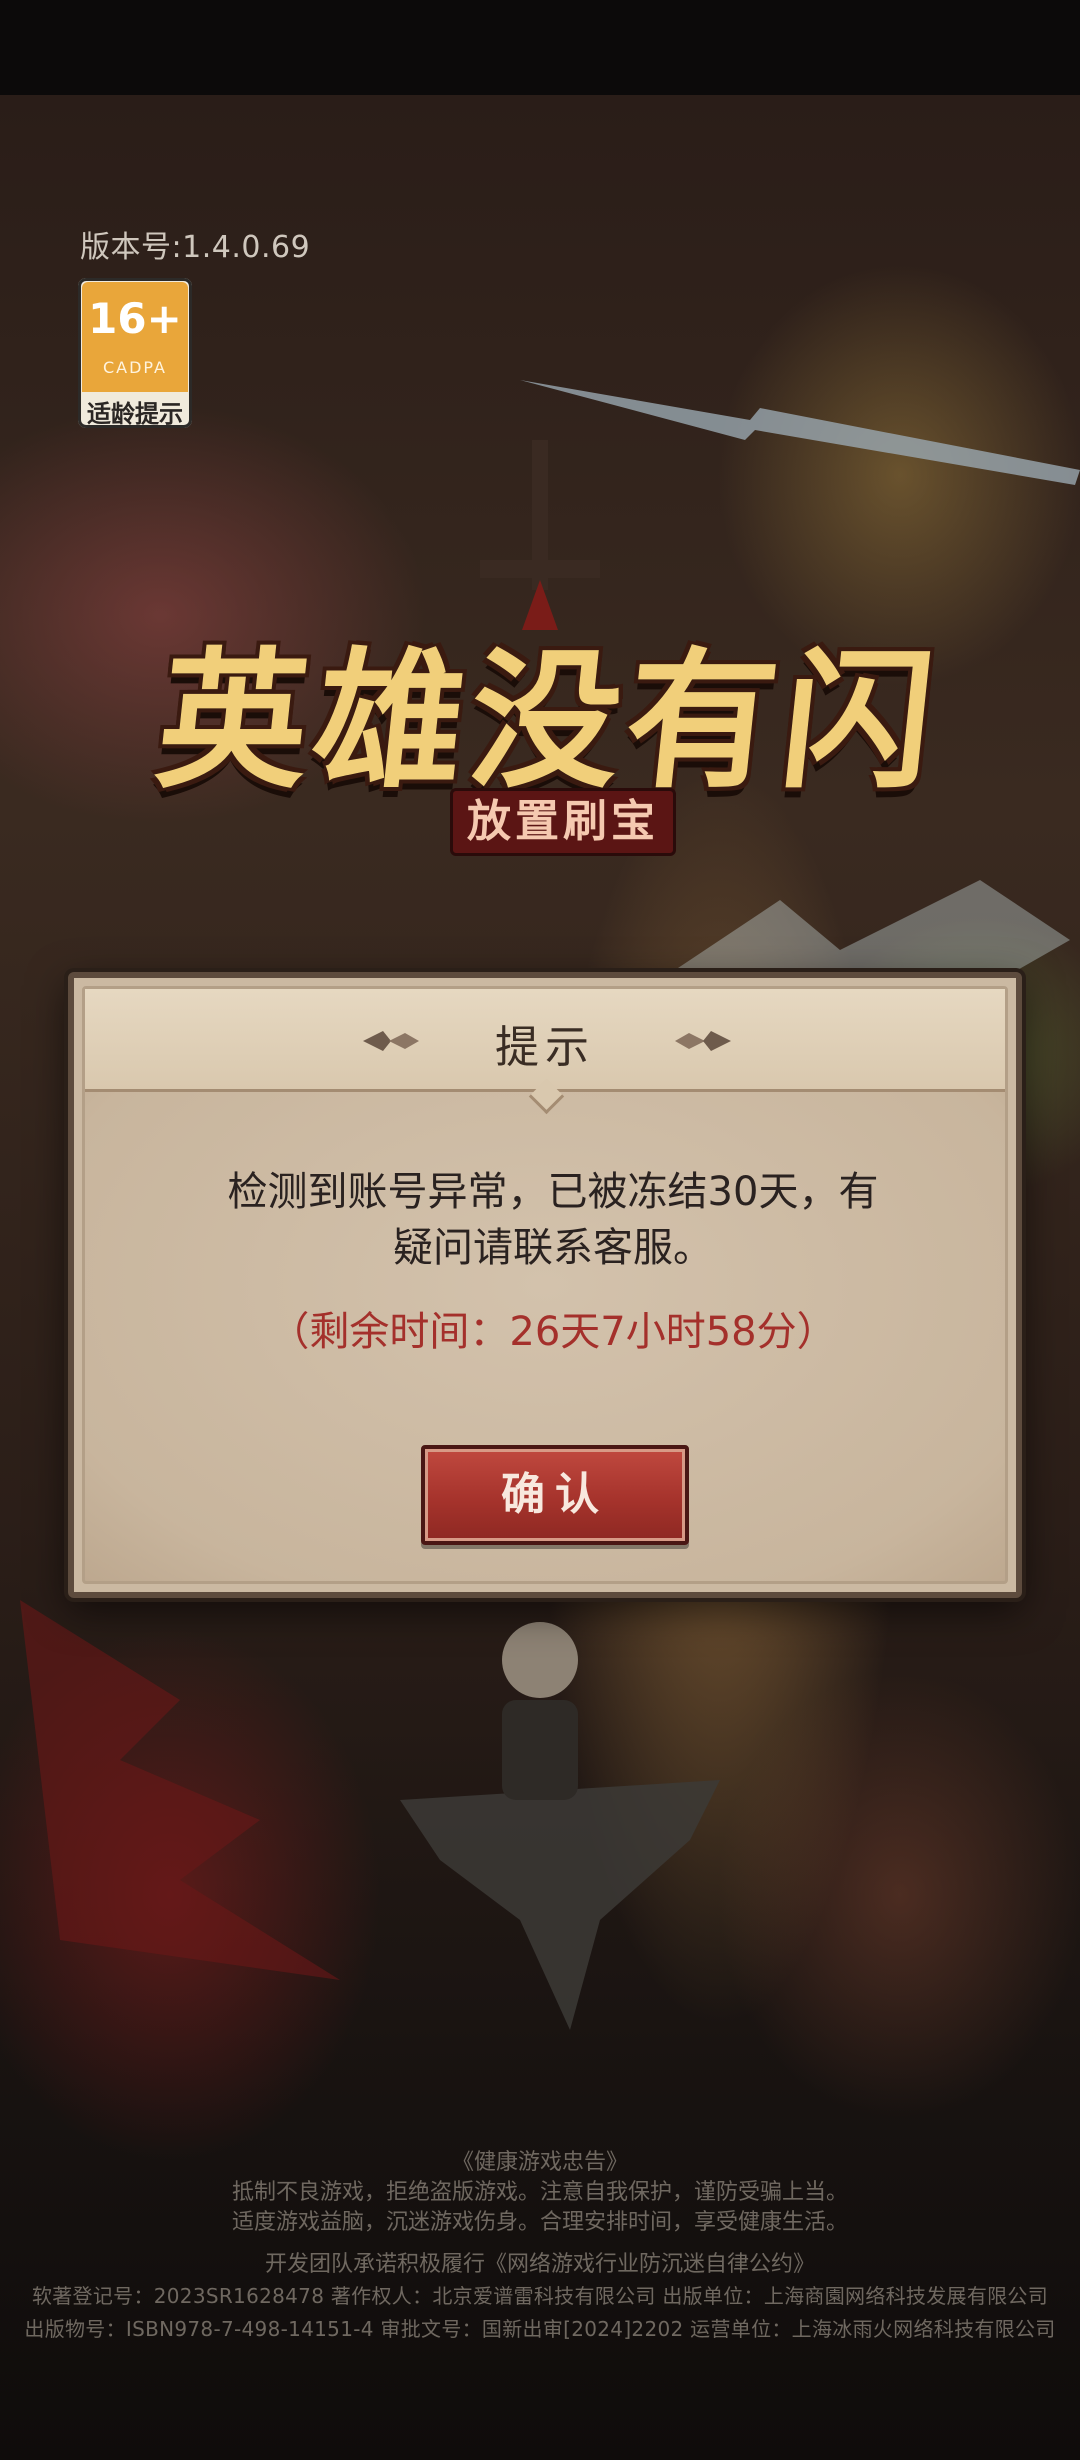 The height and width of the screenshot is (2460, 1080). I want to click on dialog-title: 提示, so click(545, 1047).